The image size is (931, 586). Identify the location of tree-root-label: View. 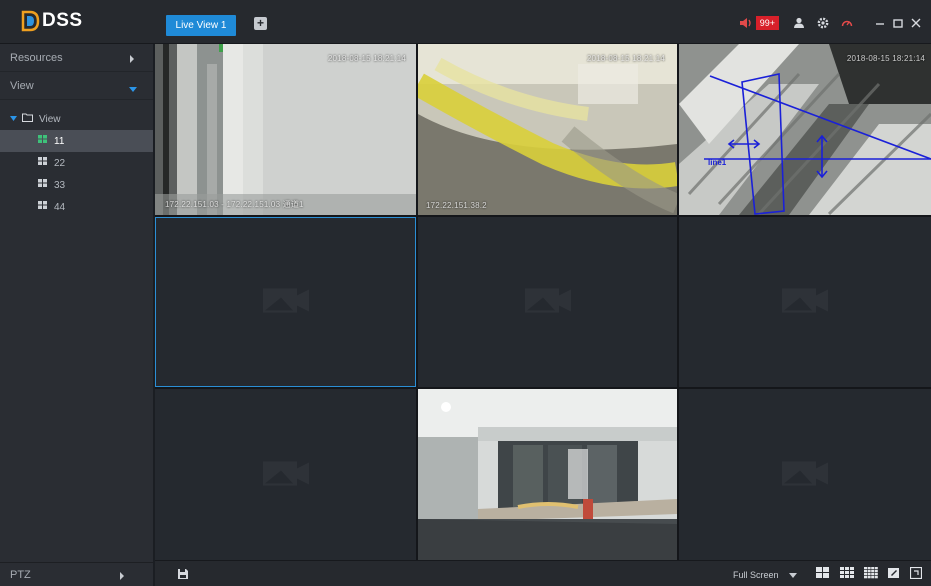
(50, 119).